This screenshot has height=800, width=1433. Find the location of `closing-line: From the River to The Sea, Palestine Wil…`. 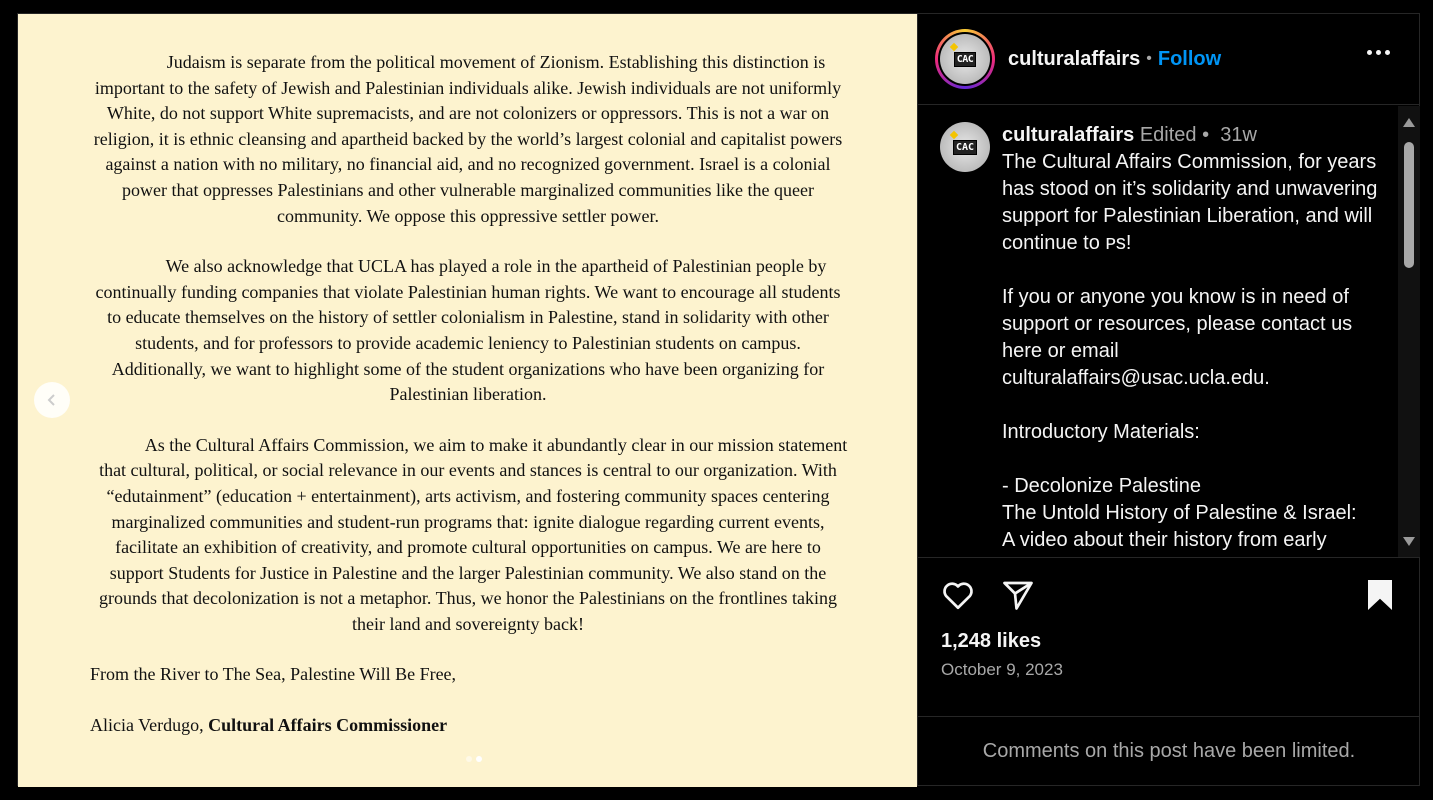

closing-line: From the River to The Sea, Palestine Wil… is located at coordinates (273, 674).